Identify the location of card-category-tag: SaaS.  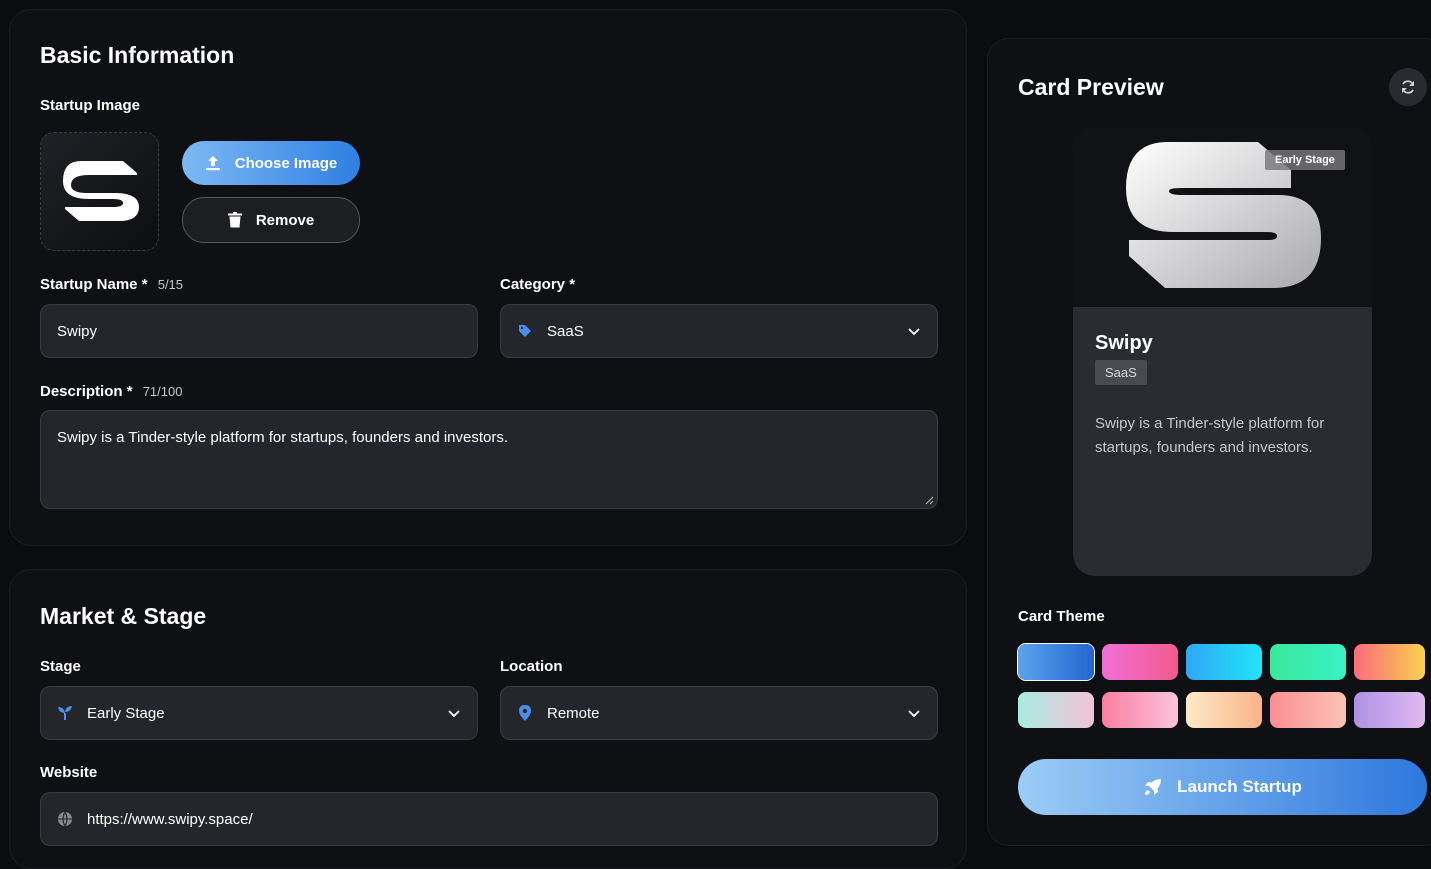
(1121, 372).